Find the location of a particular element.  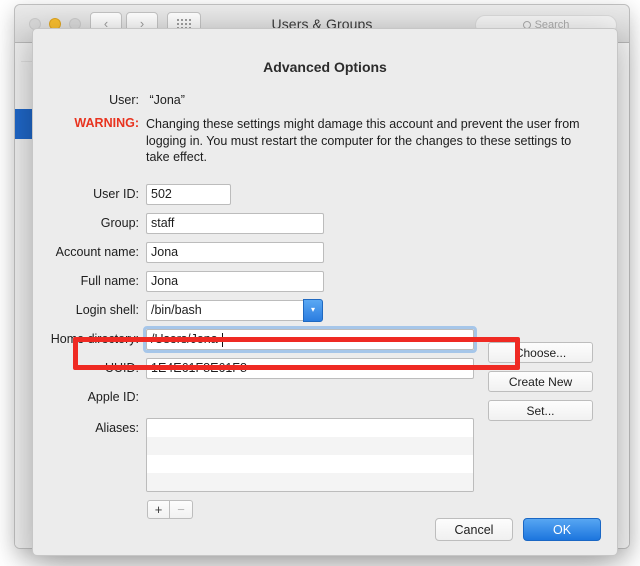

group-label: Group: is located at coordinates (119, 223).